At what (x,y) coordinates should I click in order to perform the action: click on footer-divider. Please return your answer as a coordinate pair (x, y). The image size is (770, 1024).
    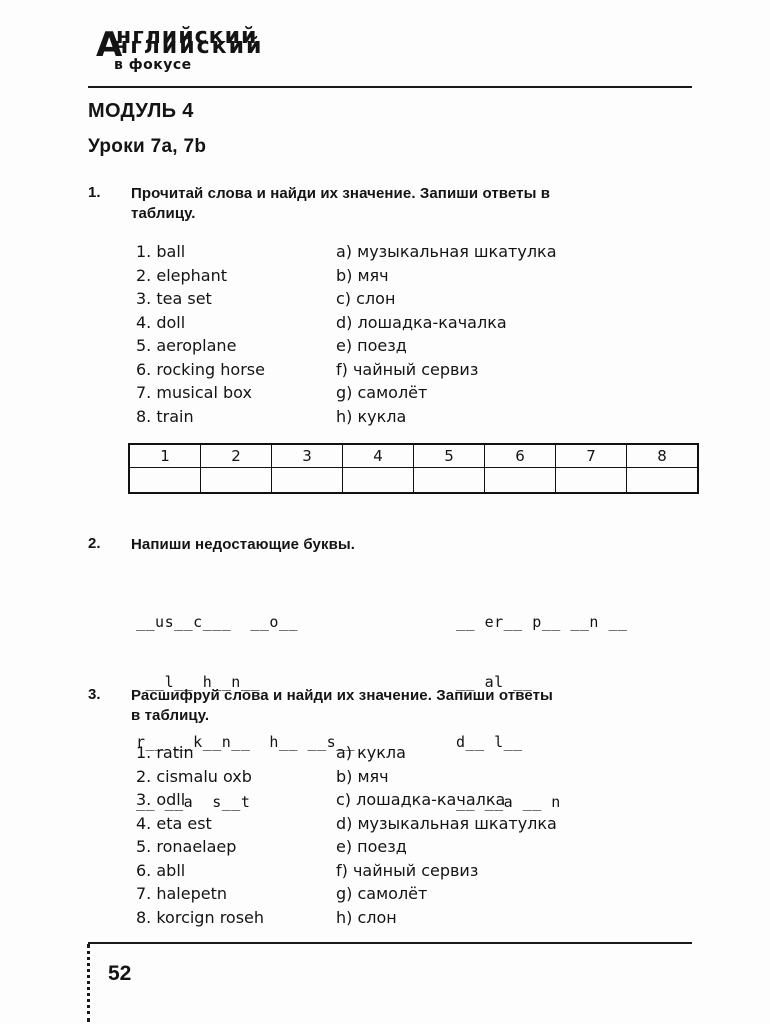
    Looking at the image, I should click on (390, 943).